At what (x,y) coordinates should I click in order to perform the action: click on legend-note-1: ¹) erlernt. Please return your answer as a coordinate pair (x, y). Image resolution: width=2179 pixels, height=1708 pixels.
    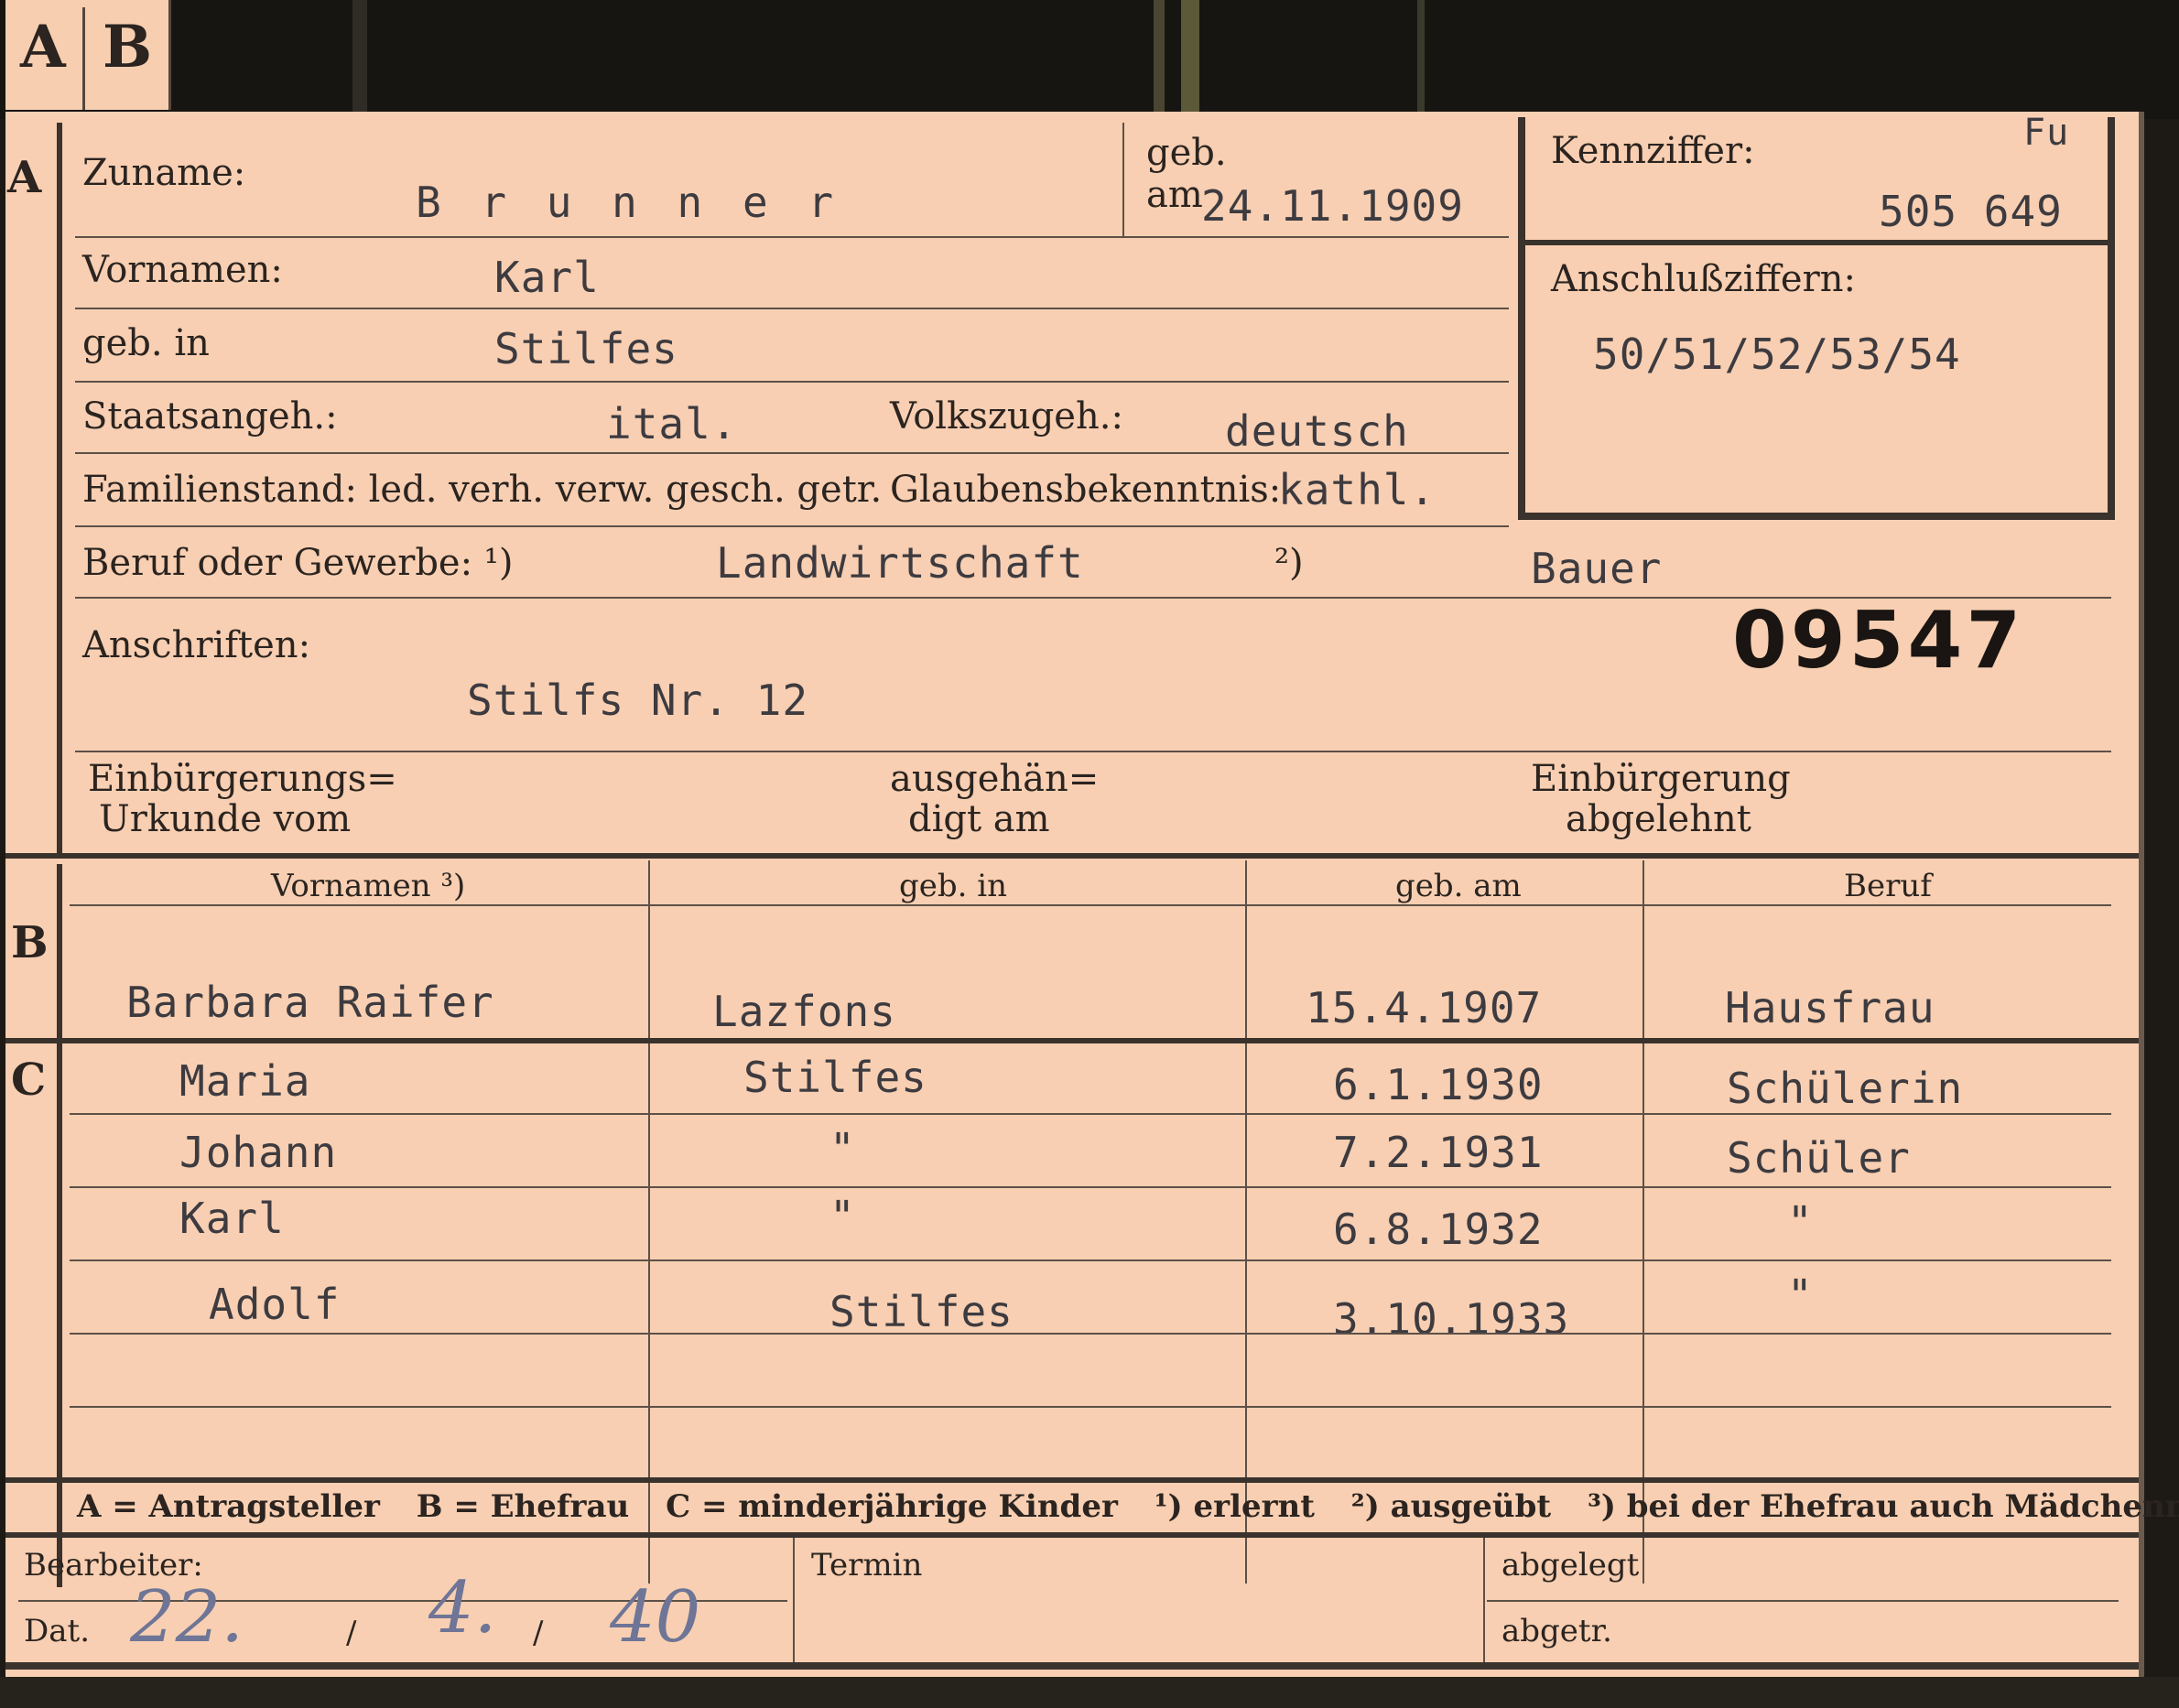
    Looking at the image, I should click on (1234, 1506).